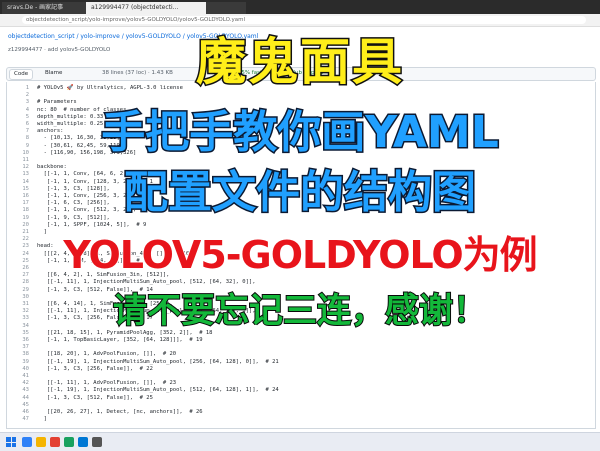  What do you see at coordinates (41, 442) in the screenshot?
I see `file-explorer-icon` at bounding box center [41, 442].